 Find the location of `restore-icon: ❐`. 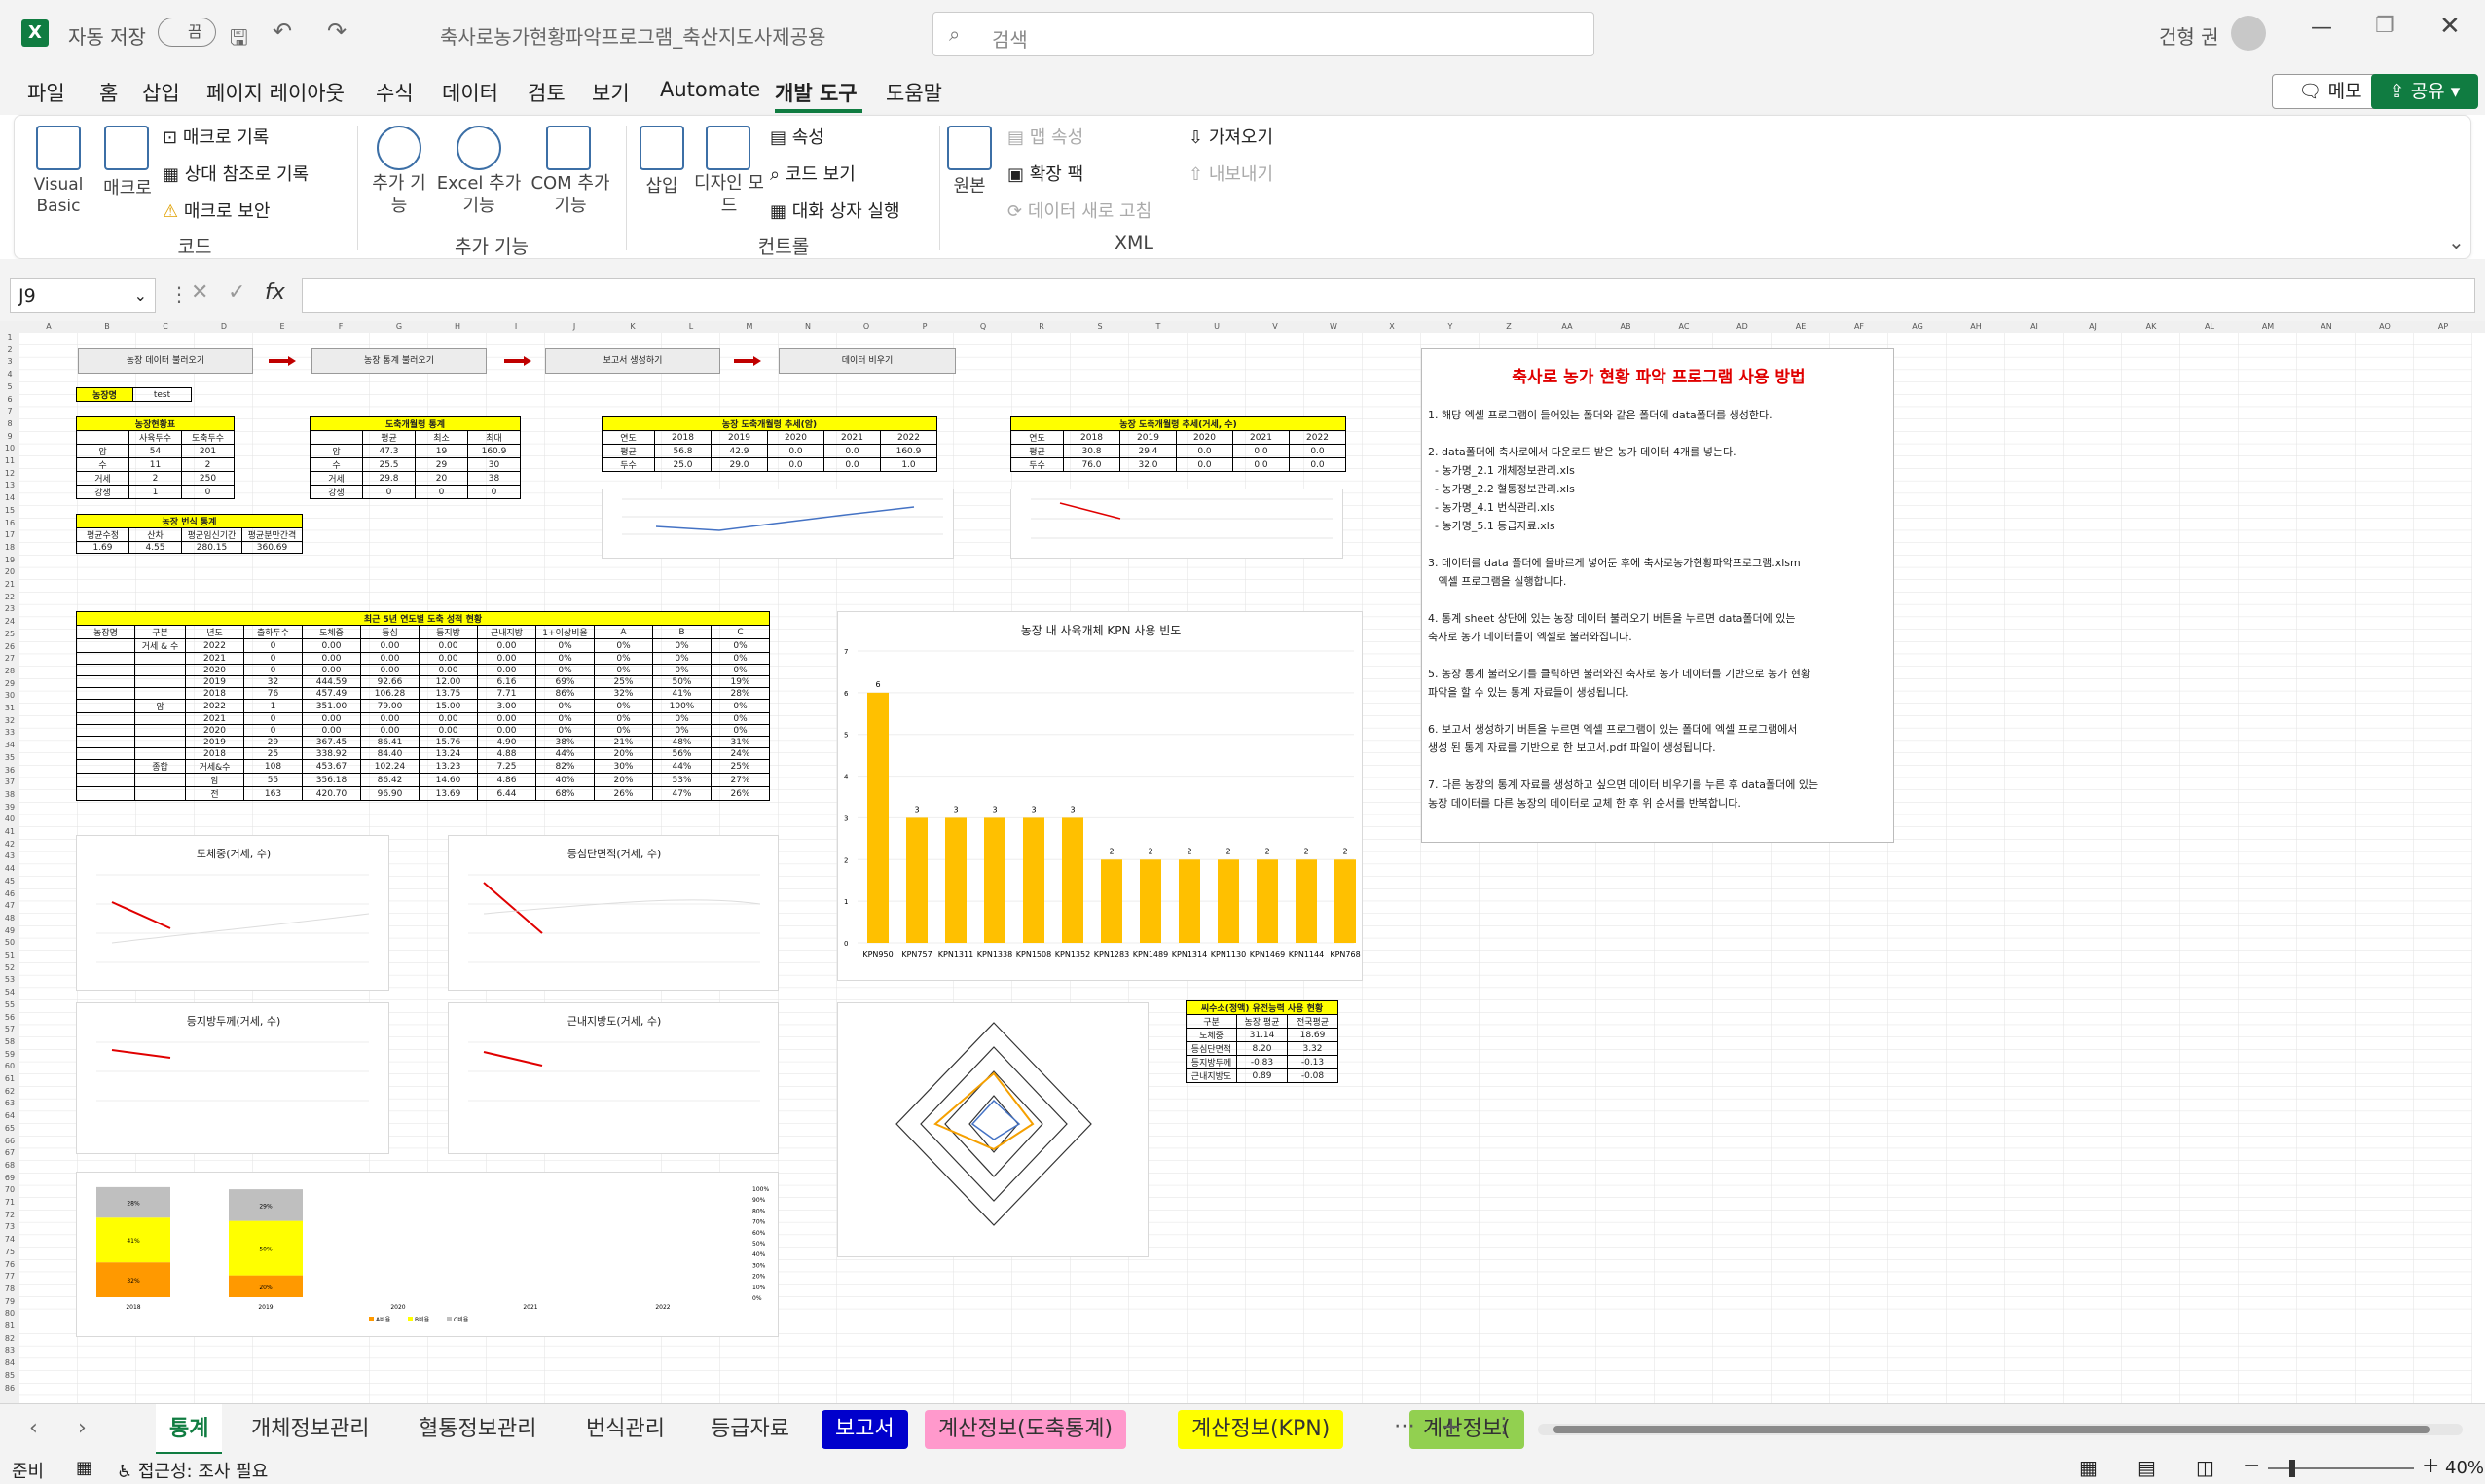

restore-icon: ❐ is located at coordinates (2385, 26).